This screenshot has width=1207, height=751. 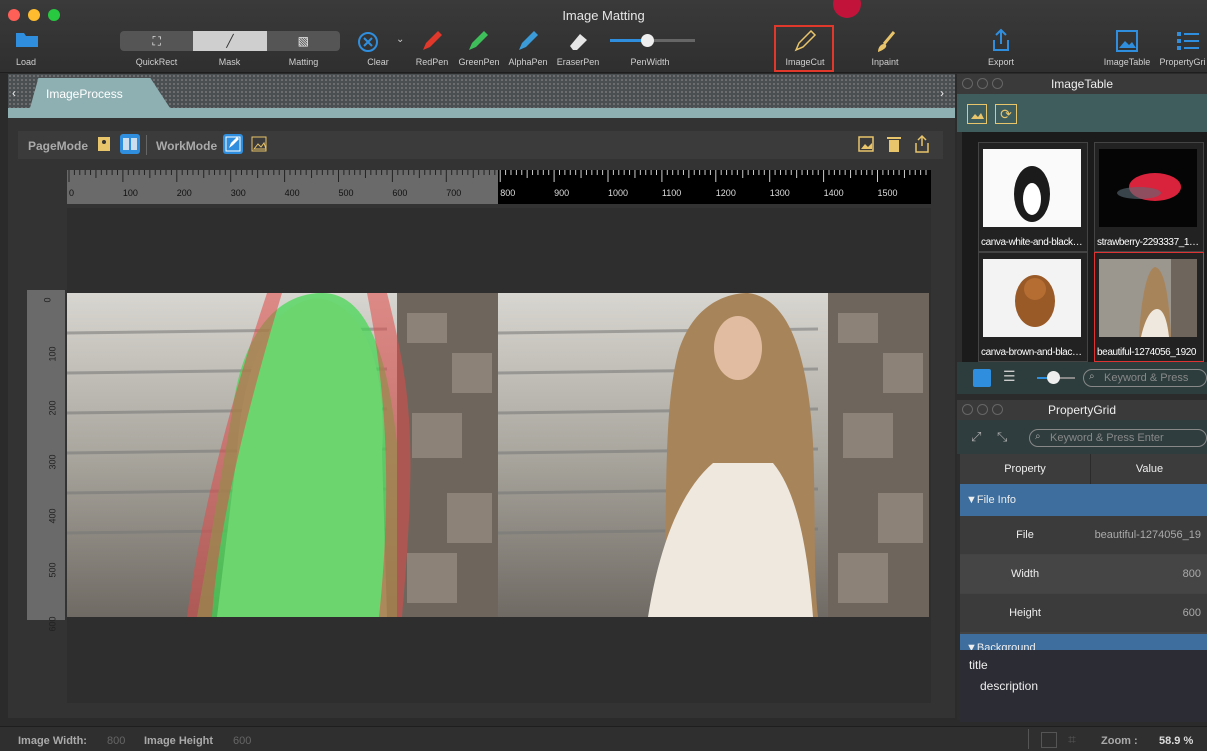 What do you see at coordinates (1145, 378) in the screenshot?
I see `imagetable-search-input: Keyword & Press` at bounding box center [1145, 378].